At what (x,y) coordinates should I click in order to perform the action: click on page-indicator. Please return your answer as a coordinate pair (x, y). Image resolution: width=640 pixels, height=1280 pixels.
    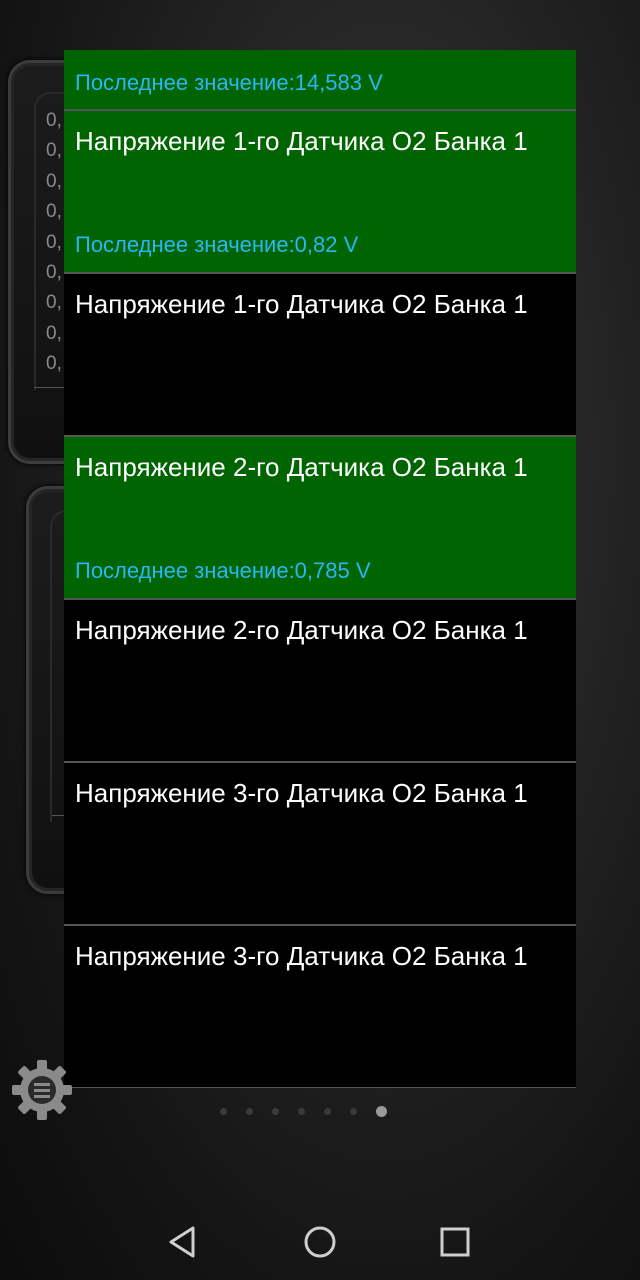
    Looking at the image, I should click on (303, 1111).